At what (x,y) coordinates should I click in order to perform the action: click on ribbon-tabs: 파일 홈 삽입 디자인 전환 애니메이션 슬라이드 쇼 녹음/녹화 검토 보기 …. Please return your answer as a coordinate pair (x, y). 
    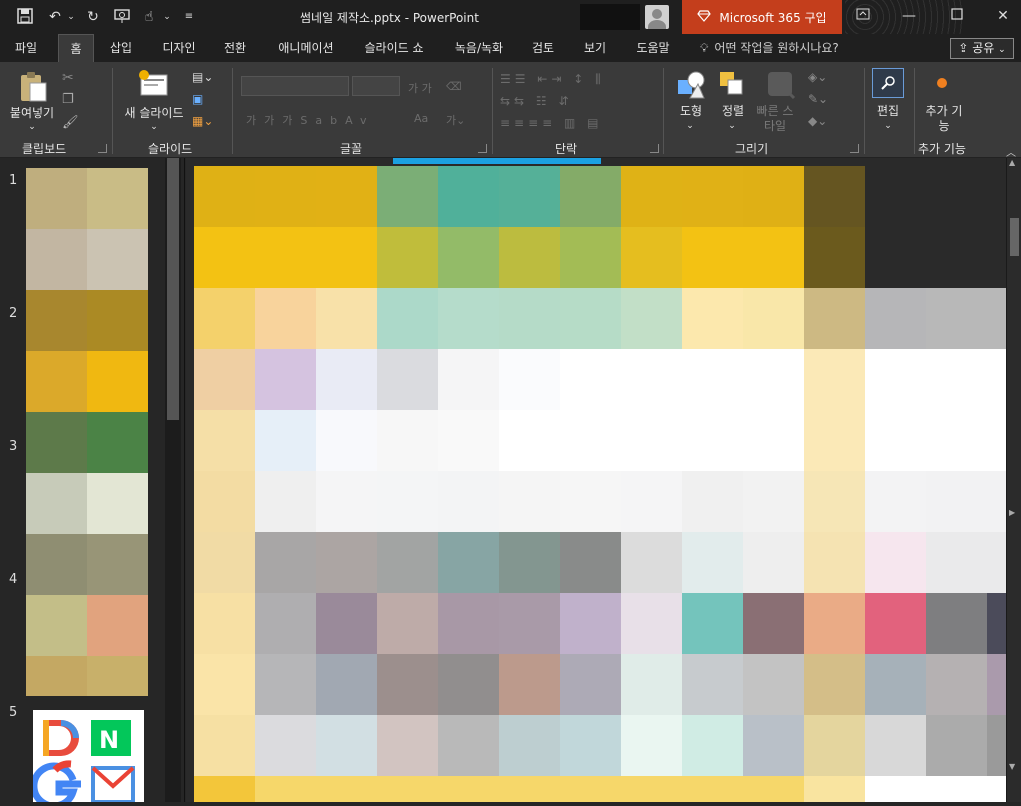
    Looking at the image, I should click on (510, 48).